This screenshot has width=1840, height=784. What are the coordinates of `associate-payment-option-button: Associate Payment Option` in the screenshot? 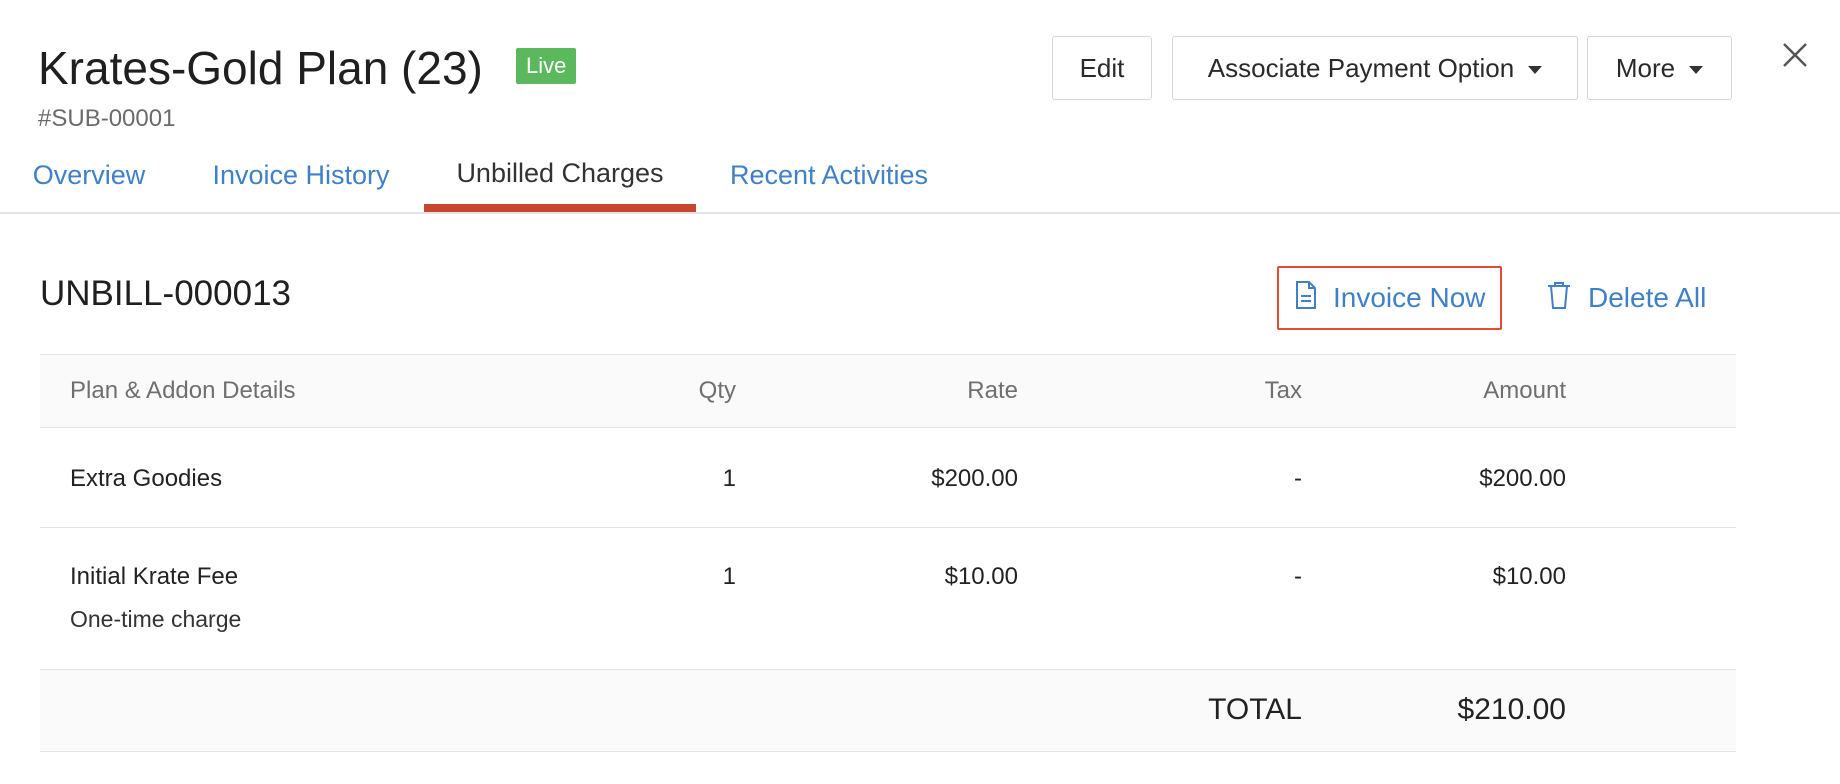 It's located at (1375, 68).